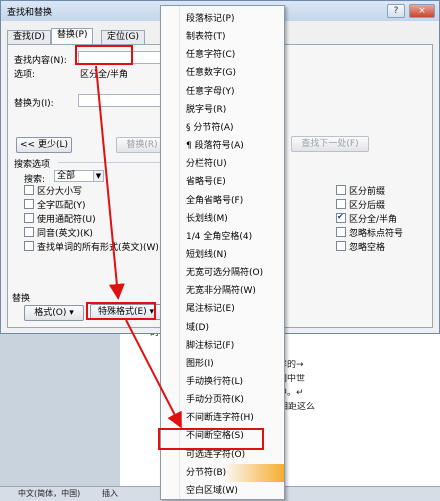 This screenshot has width=440, height=501. Describe the element at coordinates (110, 182) in the screenshot. I see `arrow-to-special-format` at that location.